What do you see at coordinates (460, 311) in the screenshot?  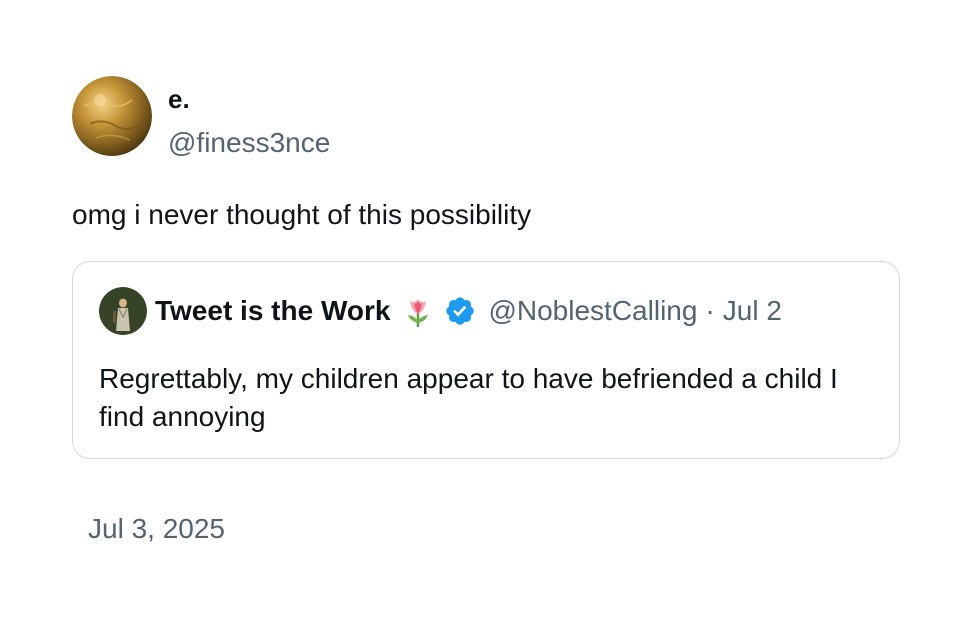 I see `verified-badge-icon` at bounding box center [460, 311].